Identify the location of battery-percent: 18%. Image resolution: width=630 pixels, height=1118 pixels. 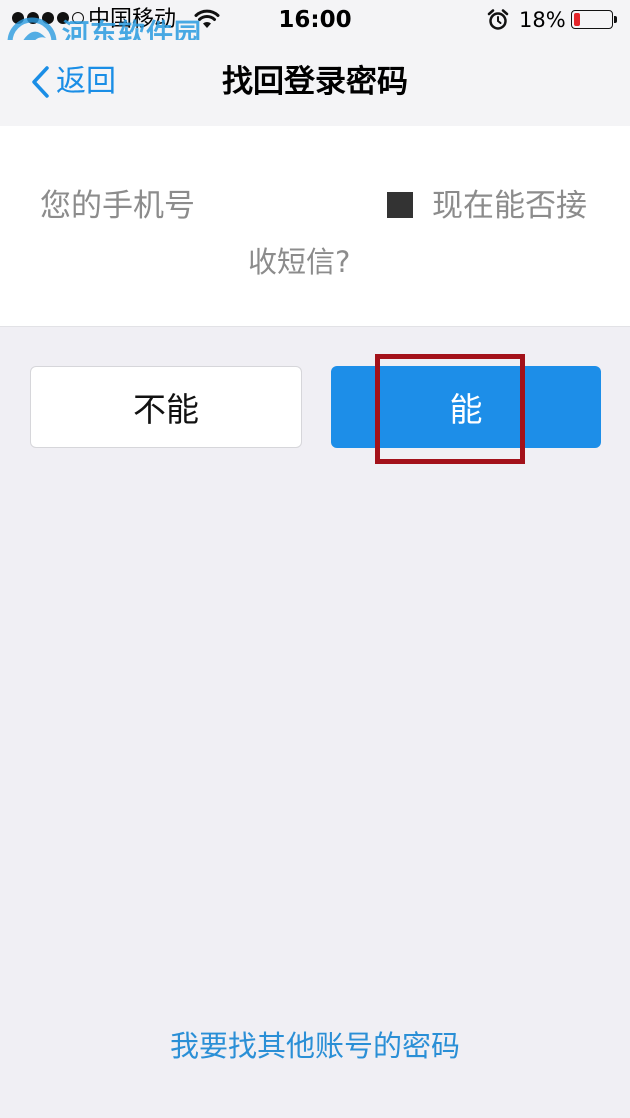
(542, 20).